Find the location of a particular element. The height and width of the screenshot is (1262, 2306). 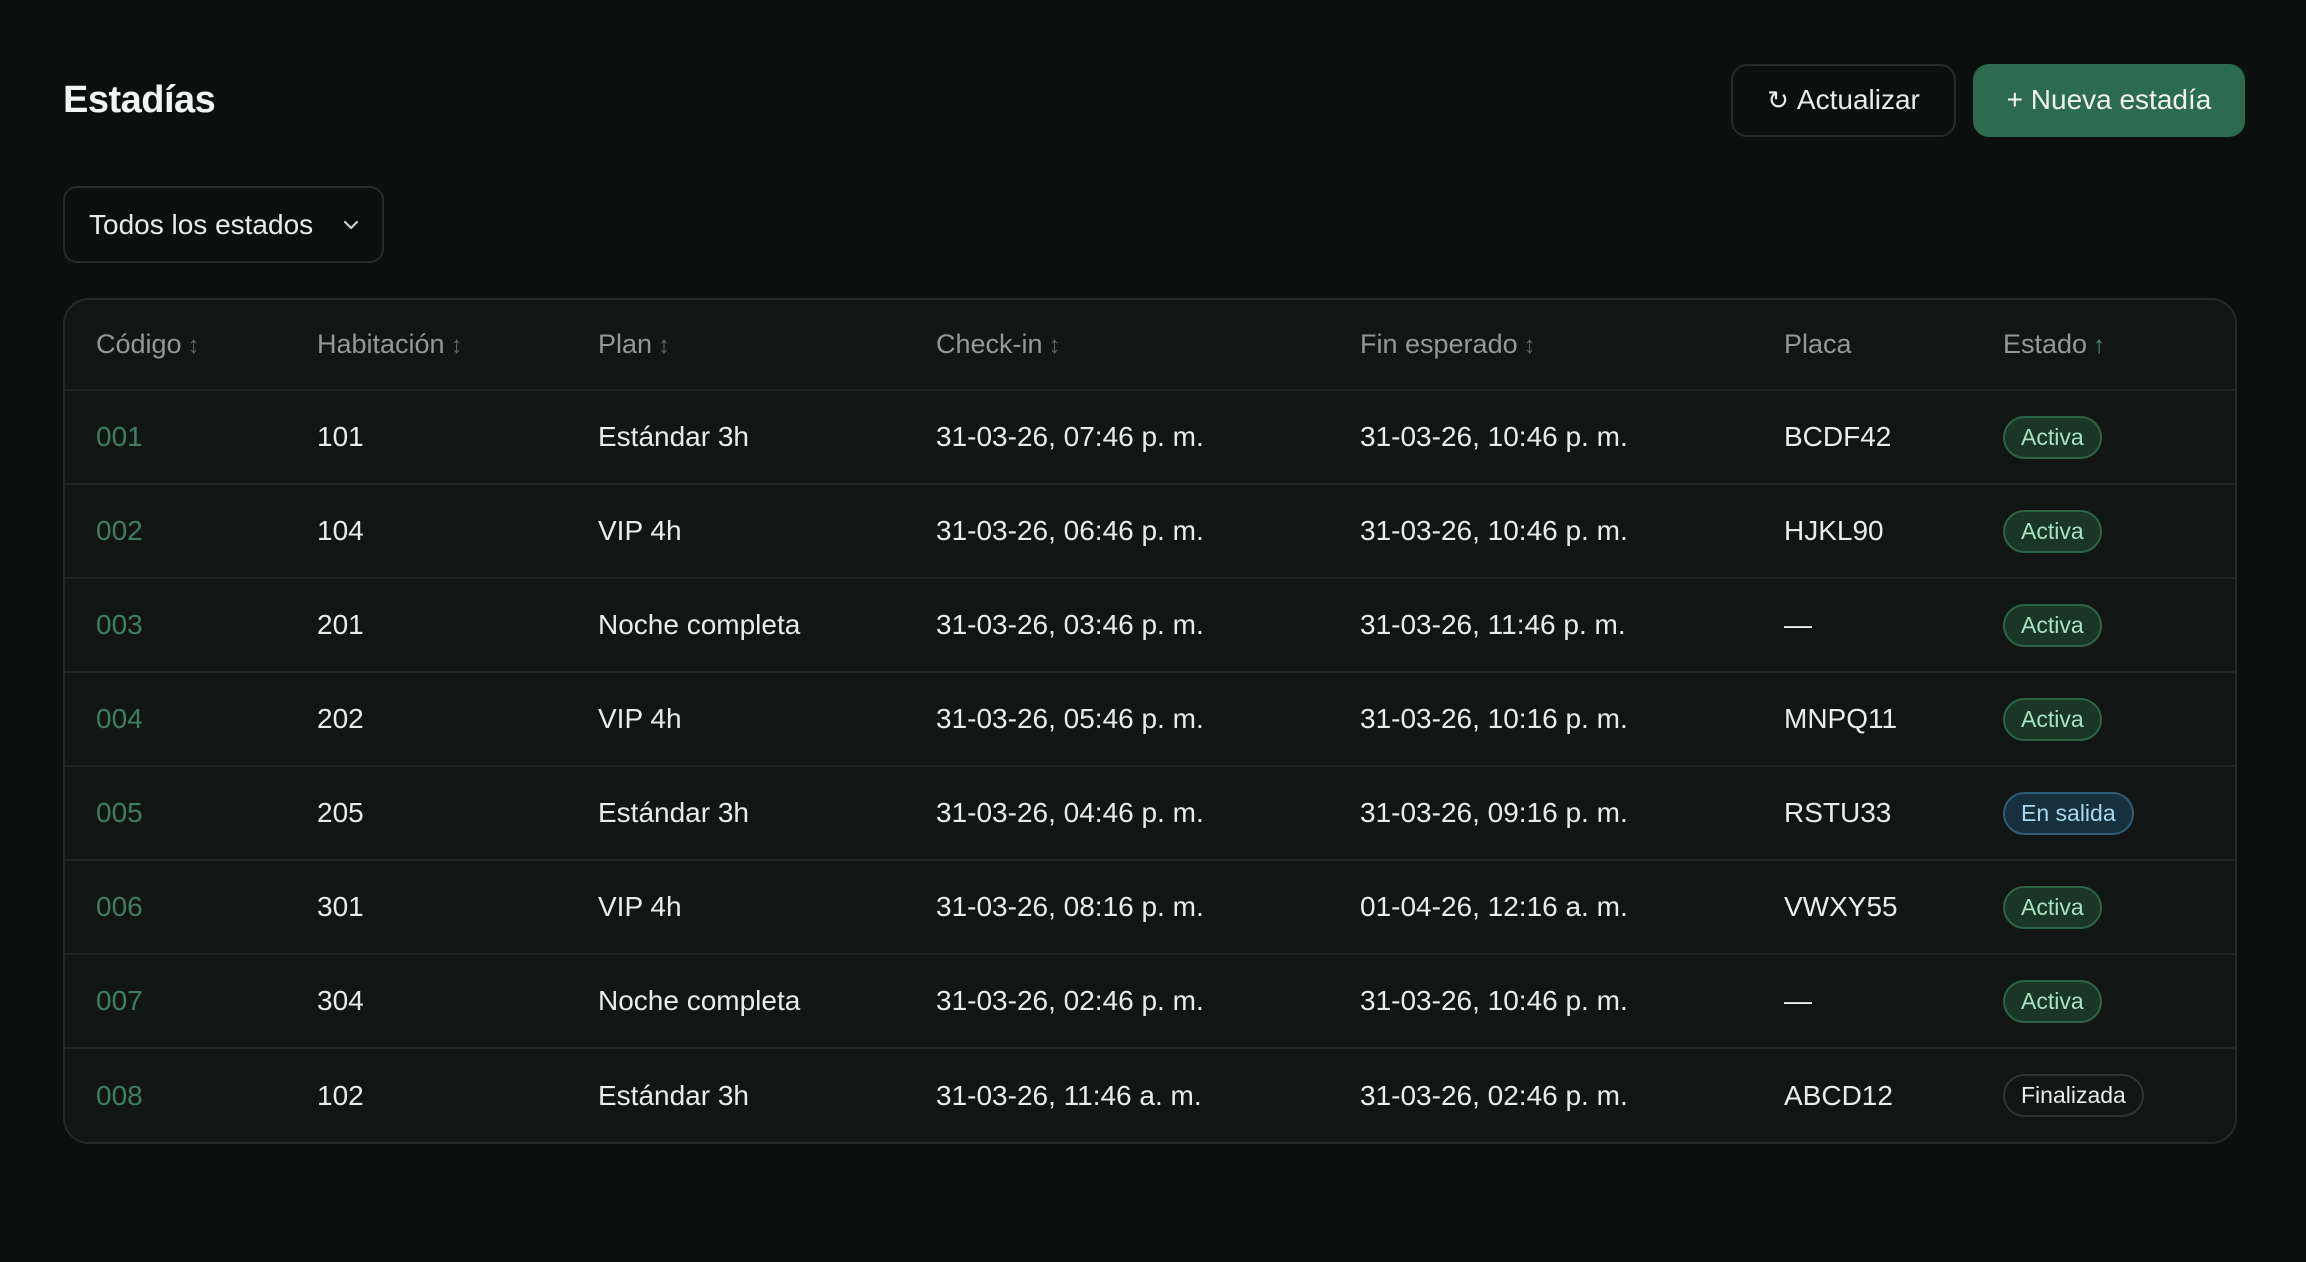

column-header-label: Estado is located at coordinates (2045, 344).